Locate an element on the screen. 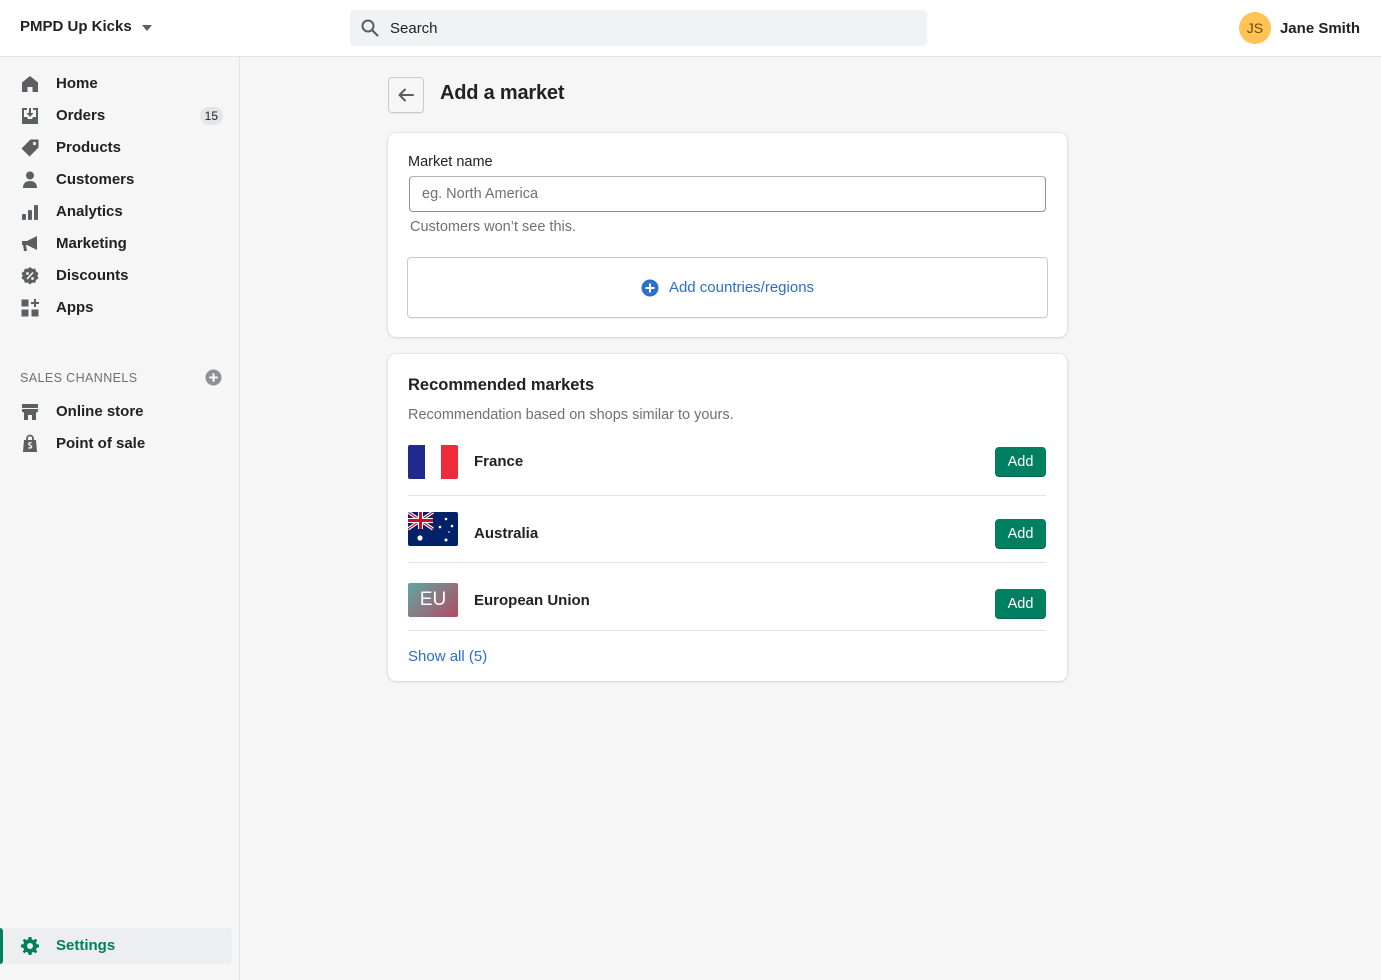  orders-icon is located at coordinates (30, 116).